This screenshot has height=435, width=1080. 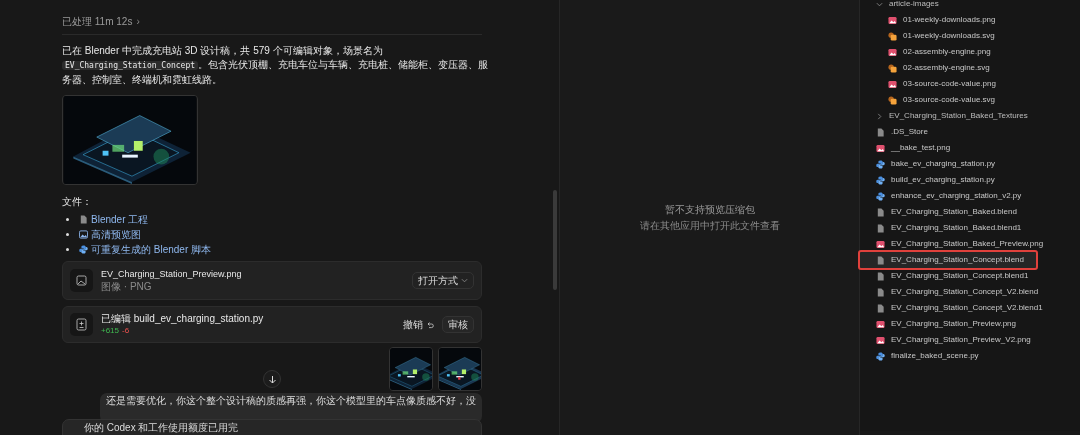 What do you see at coordinates (970, 196) in the screenshot?
I see `file-row: enhance_ev_charging_station_v2.py` at bounding box center [970, 196].